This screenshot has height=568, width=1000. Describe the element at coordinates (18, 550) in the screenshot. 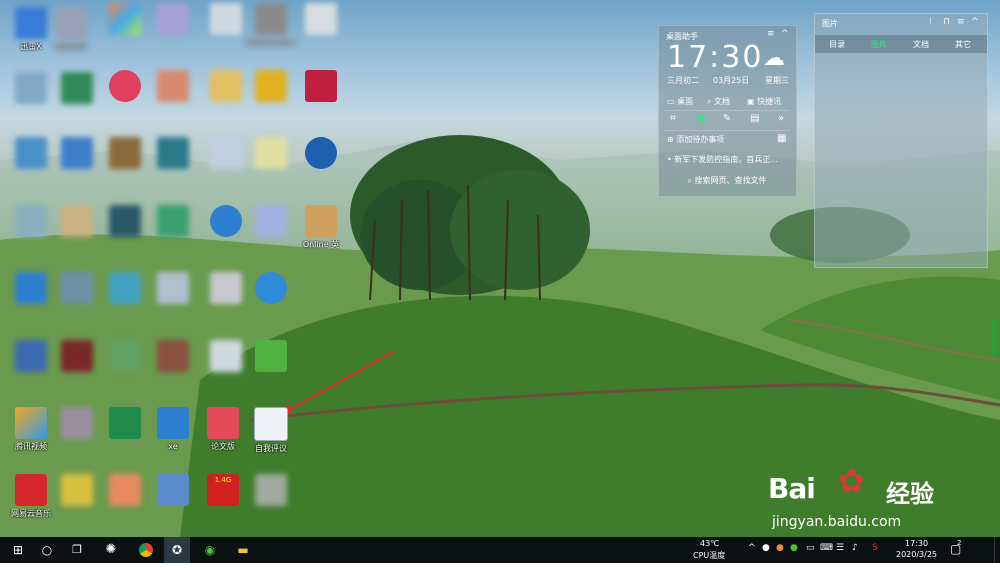

I see `windows-start-icon: ⊞` at that location.